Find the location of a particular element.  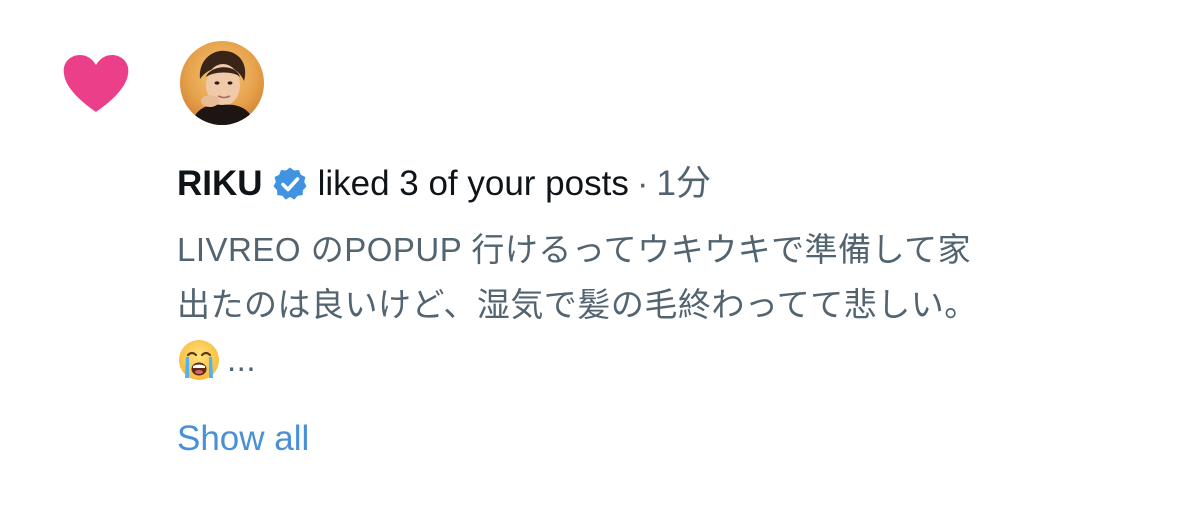

post-preview-line: 出たのは良いけど、湿気で髪の毛終わってて悲しい。 is located at coordinates (577, 304).